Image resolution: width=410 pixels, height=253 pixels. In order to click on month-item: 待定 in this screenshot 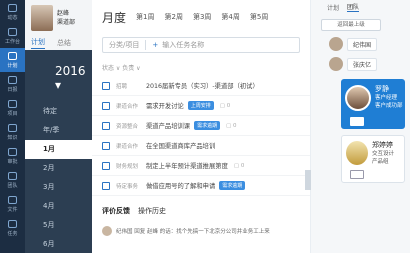, I will do `click(58, 111)`.